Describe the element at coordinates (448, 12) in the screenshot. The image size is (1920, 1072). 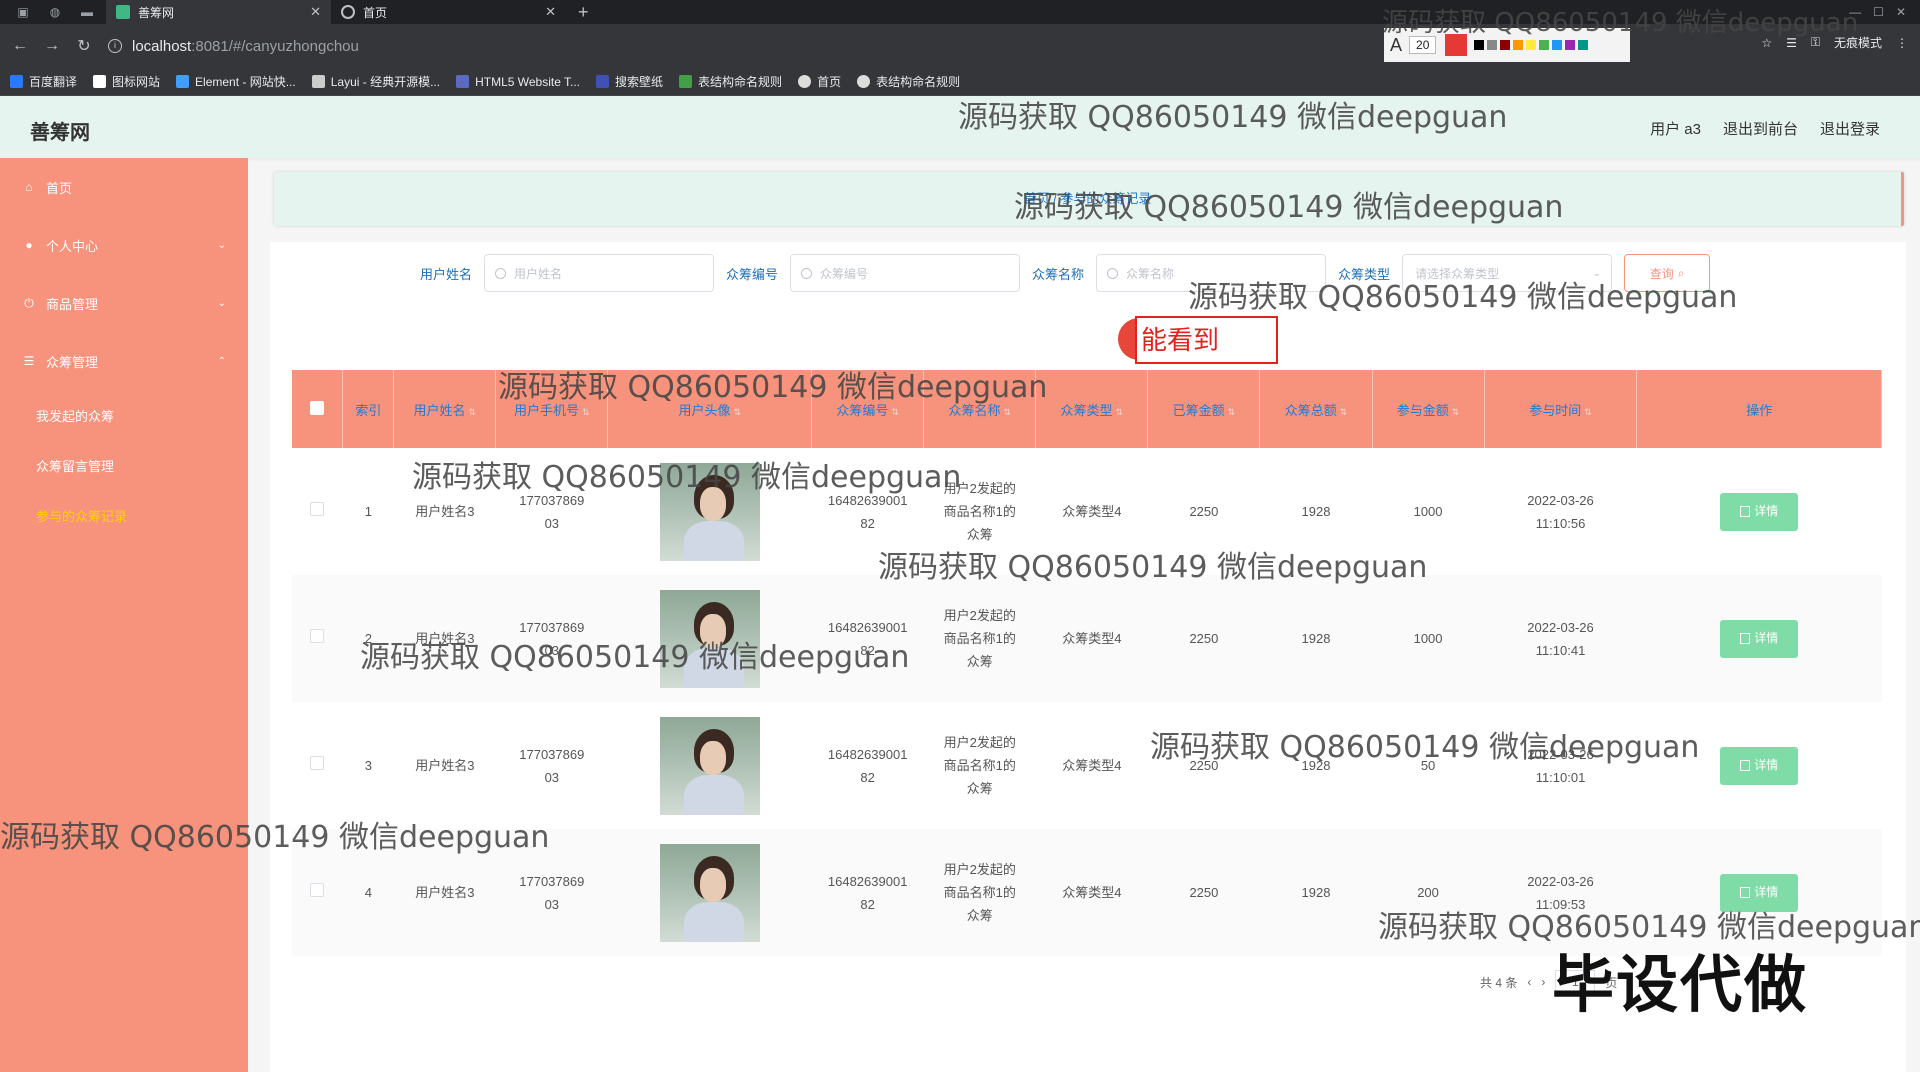
I see `browser-tab-inactive: 首页 ✕` at that location.